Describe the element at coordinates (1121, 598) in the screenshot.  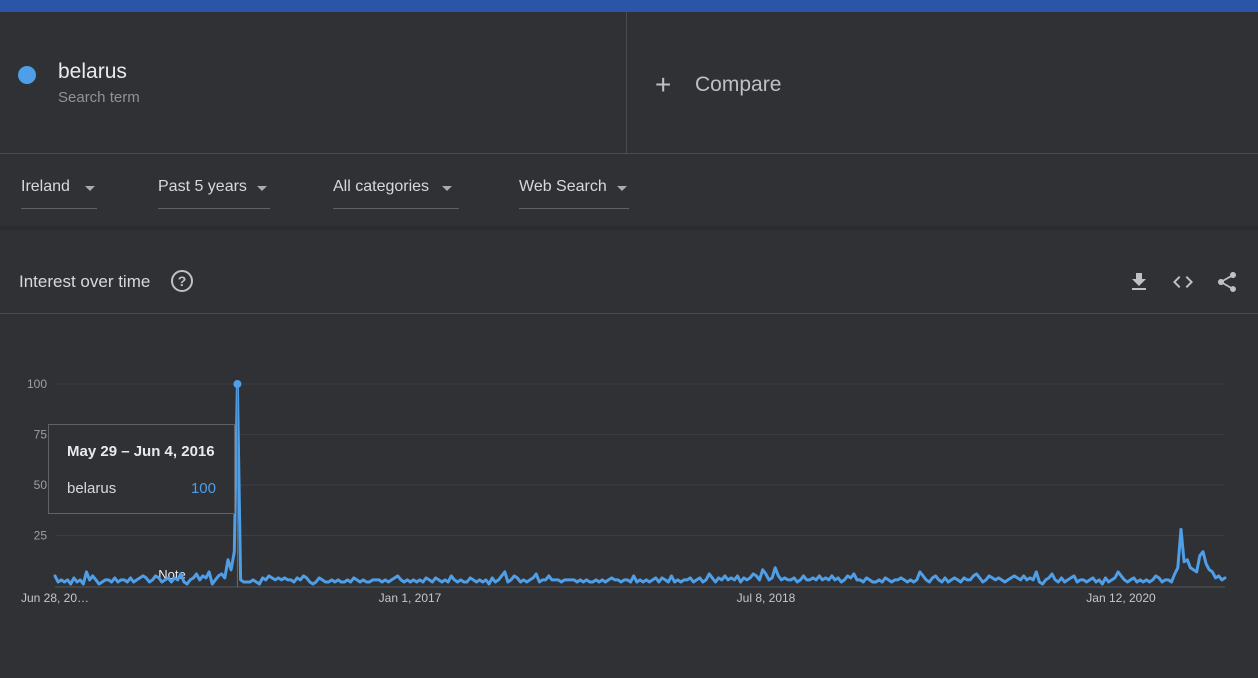
I see `x-tick-label: Jan 12, 2020` at that location.